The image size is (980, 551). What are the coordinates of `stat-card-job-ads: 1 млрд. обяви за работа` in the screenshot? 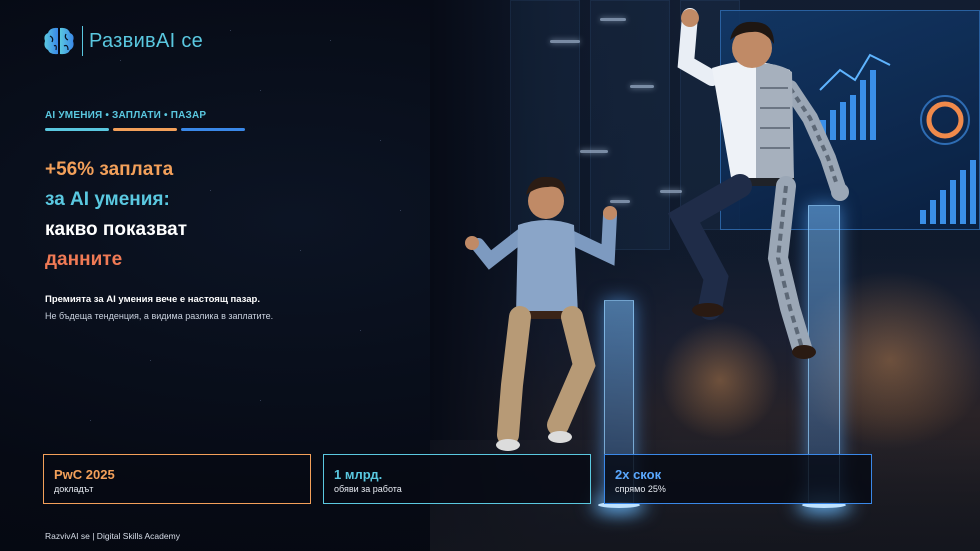 It's located at (457, 479).